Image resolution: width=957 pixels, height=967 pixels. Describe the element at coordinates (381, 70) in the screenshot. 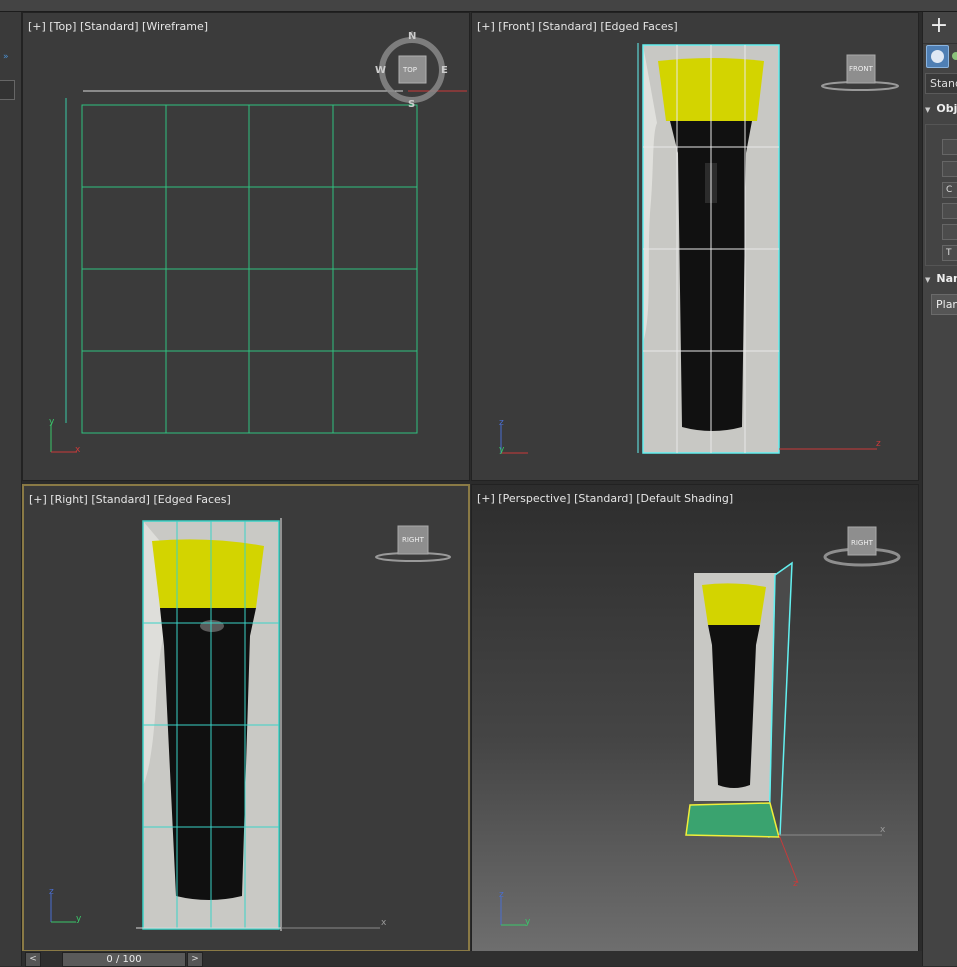

I see `compass-w: W` at that location.